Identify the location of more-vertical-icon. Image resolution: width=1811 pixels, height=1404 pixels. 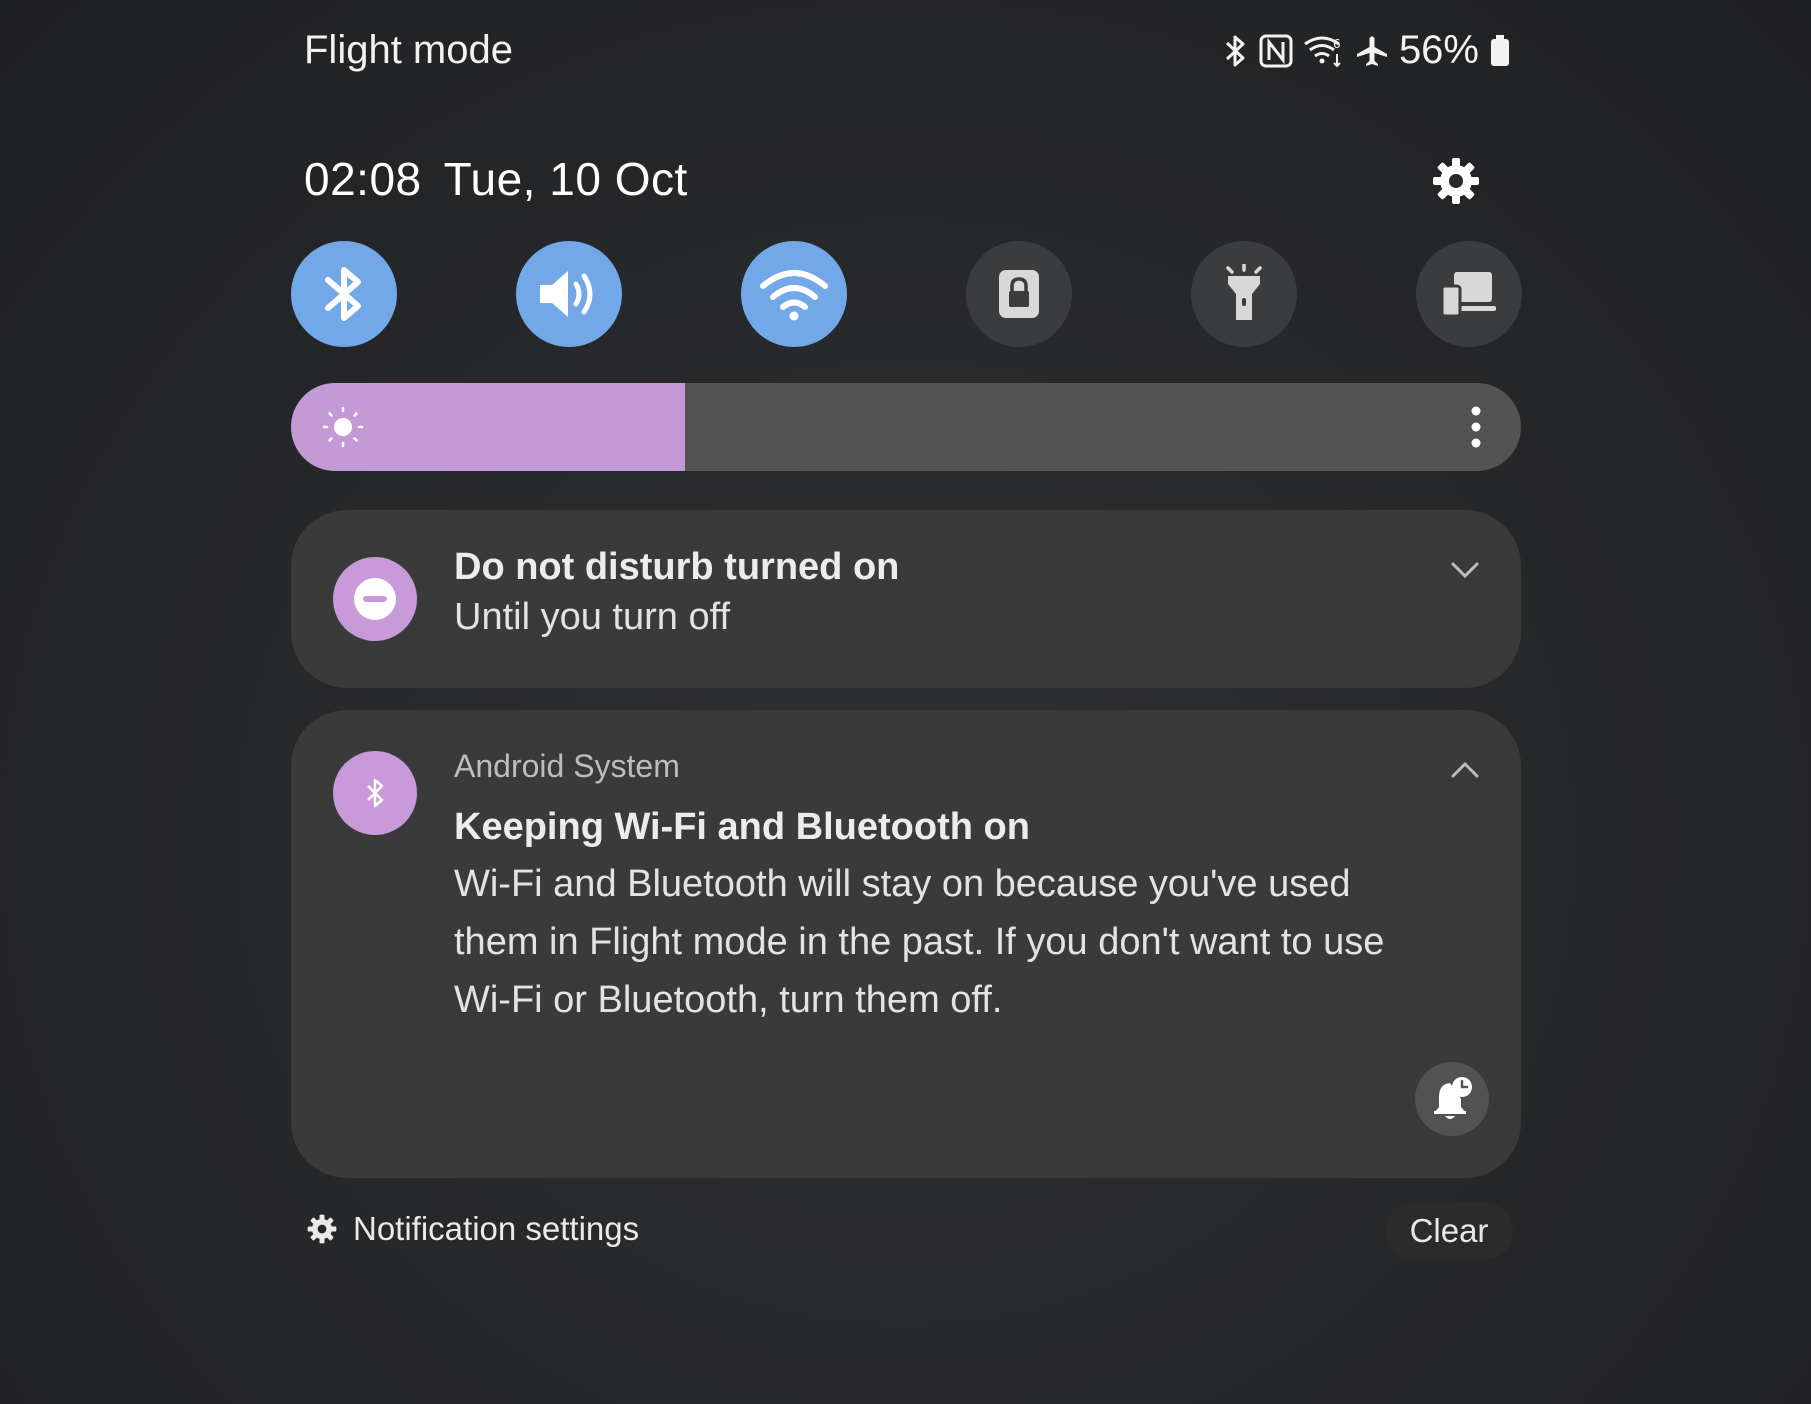
(1476, 427).